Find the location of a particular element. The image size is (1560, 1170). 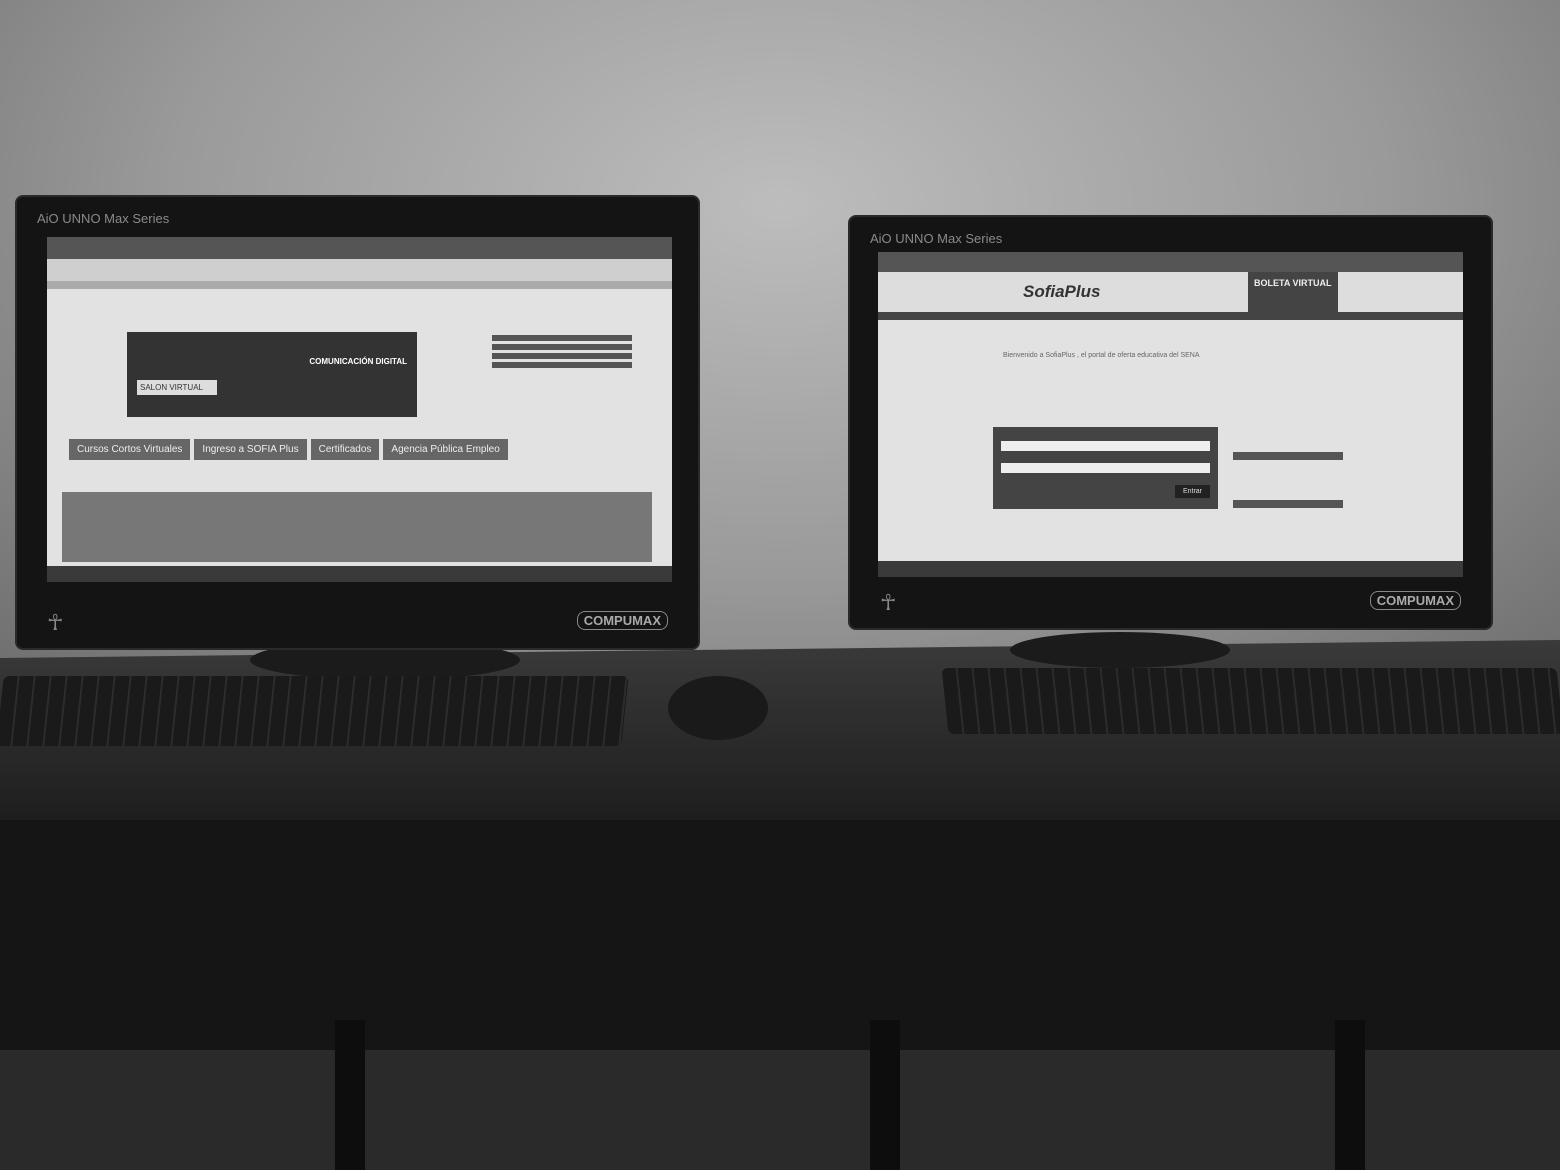

login-form: Entrar is located at coordinates (1105, 468).